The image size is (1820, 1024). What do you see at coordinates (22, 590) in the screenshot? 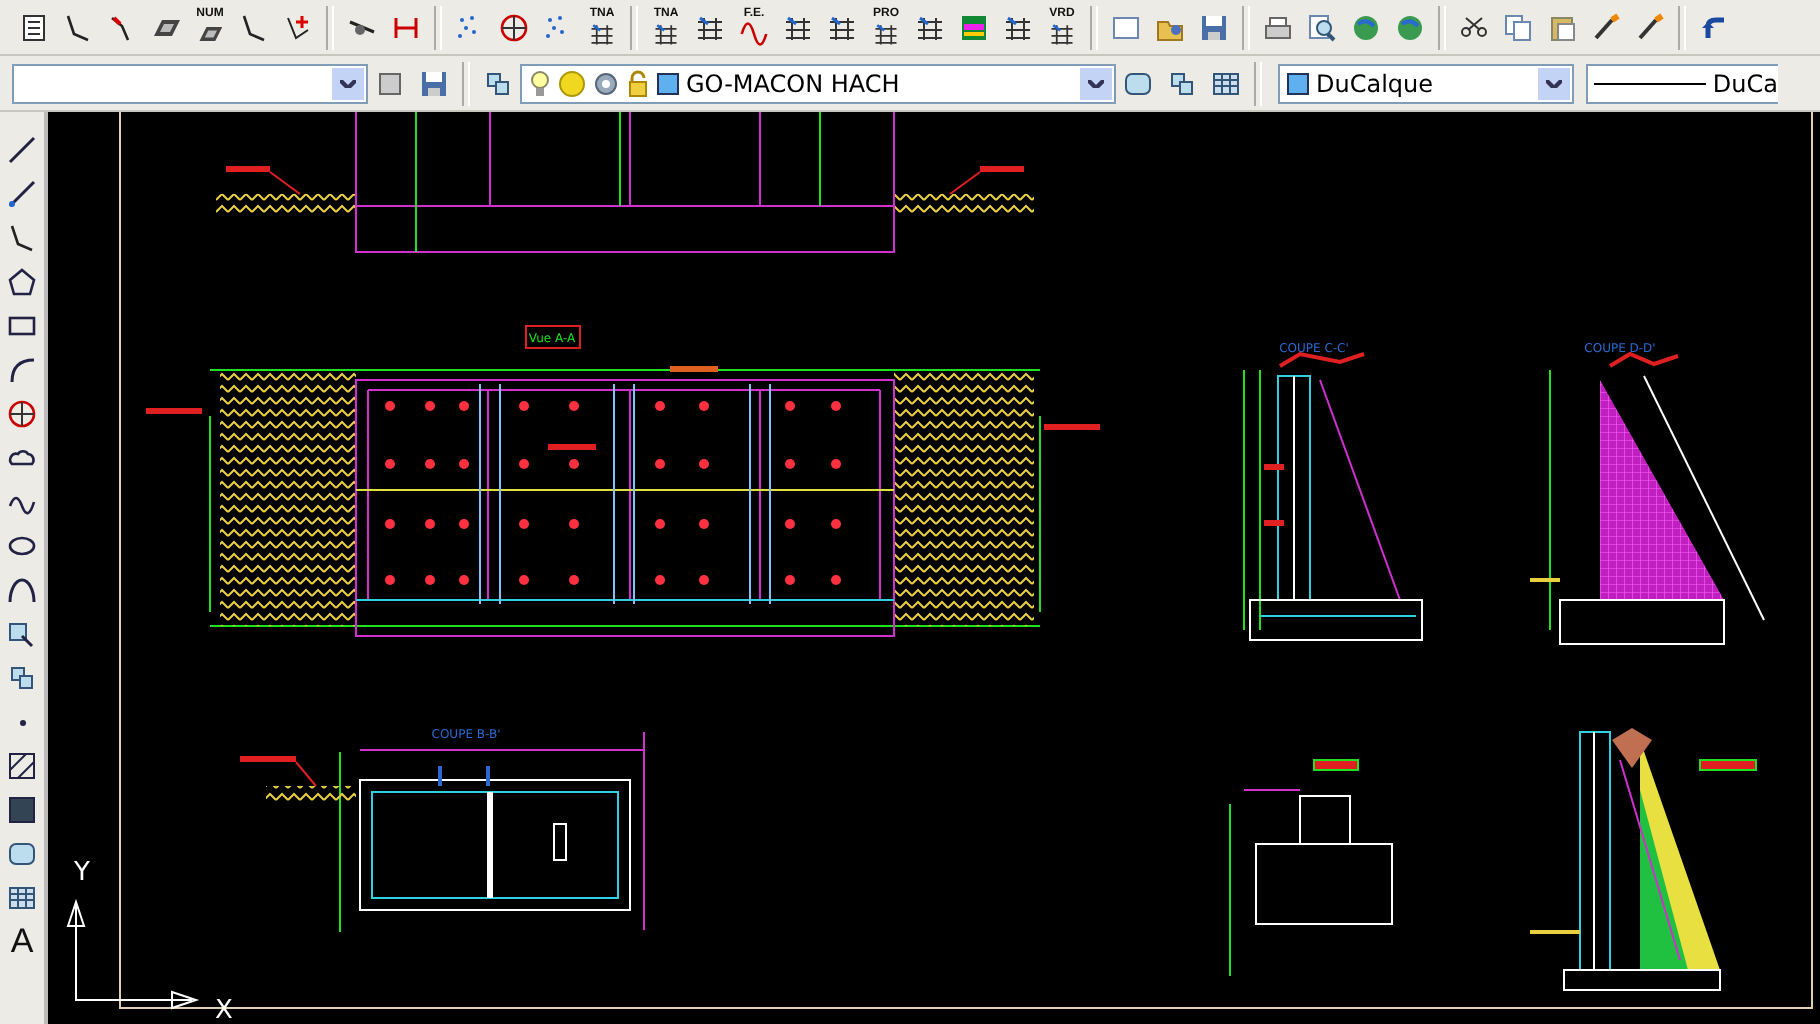
I see `ellipse-arc-icon` at bounding box center [22, 590].